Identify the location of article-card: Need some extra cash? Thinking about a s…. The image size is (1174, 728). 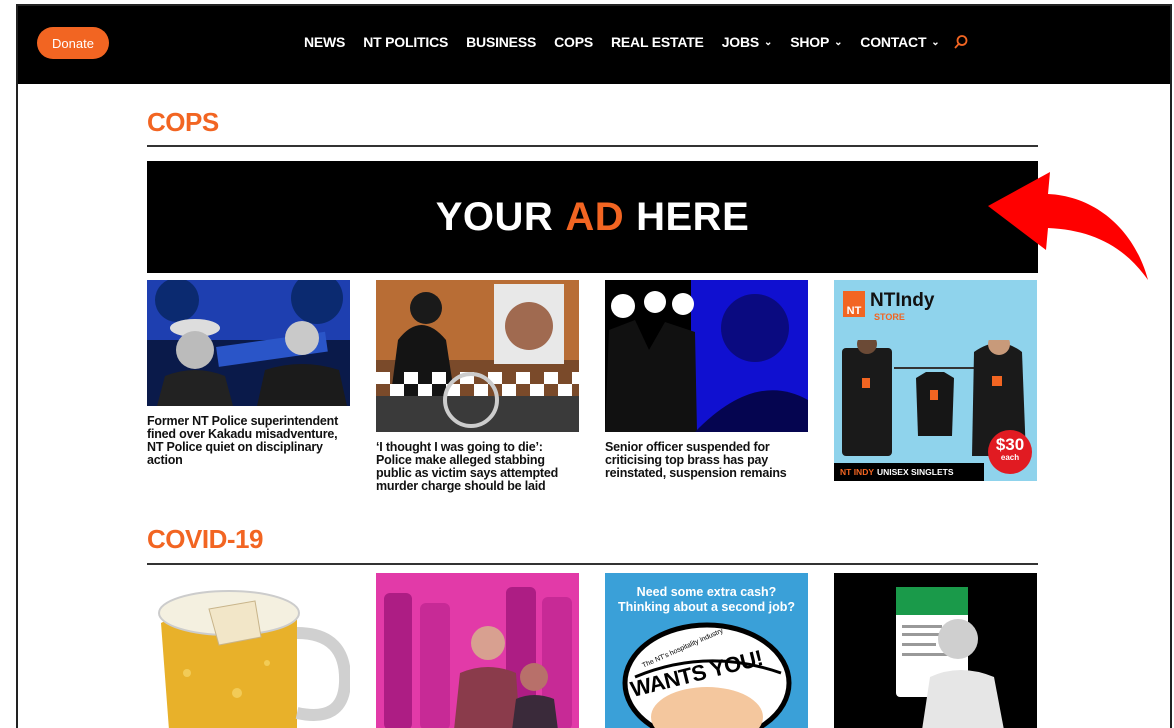
(706, 650).